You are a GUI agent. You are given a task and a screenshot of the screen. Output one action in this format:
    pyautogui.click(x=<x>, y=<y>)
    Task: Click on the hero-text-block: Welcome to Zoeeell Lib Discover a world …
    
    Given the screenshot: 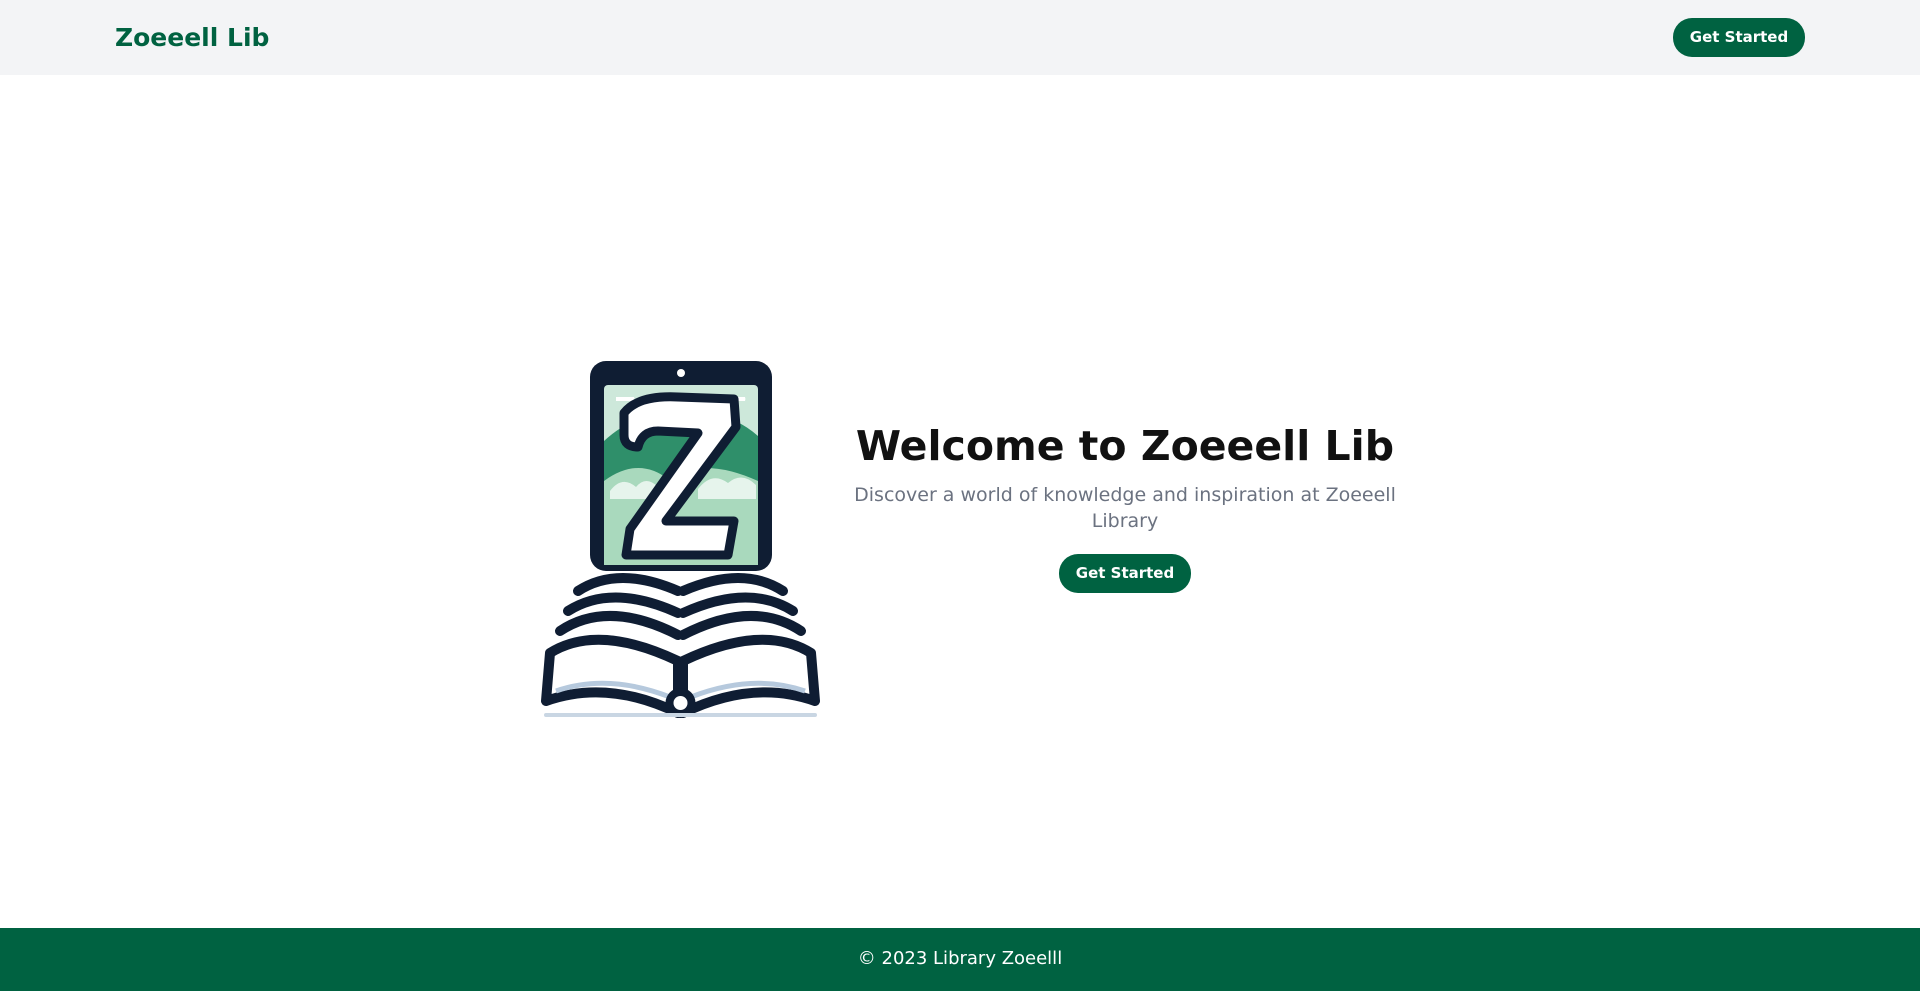 What is the action you would take?
    pyautogui.click(x=1125, y=506)
    